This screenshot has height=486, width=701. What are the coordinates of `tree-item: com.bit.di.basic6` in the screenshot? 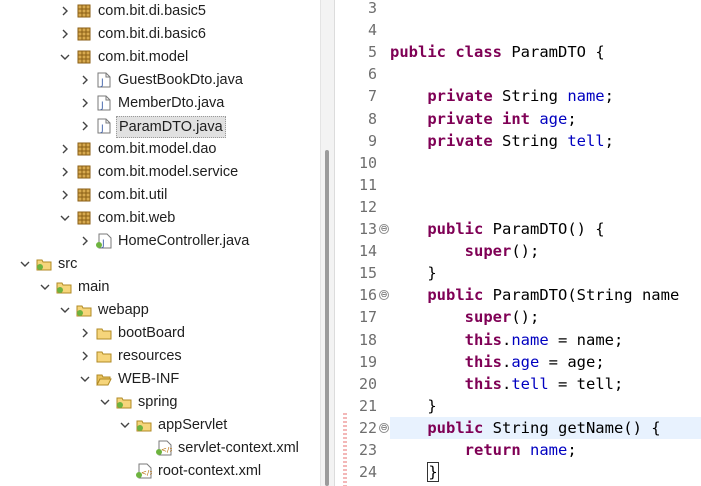 It's located at (160, 34).